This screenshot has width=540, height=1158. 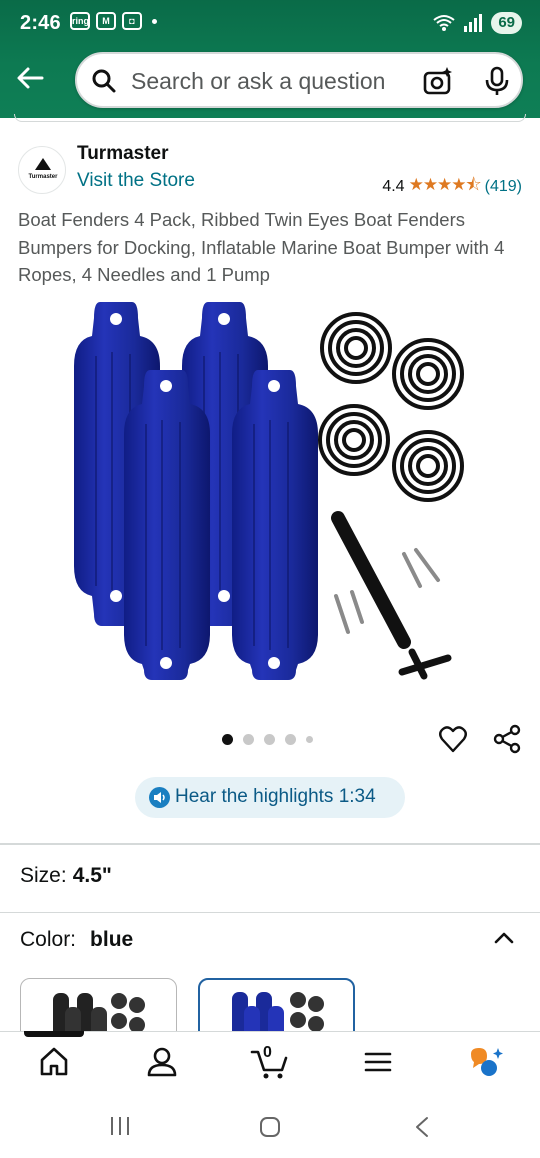 What do you see at coordinates (506, 23) in the screenshot?
I see `battery-indicator: 69` at bounding box center [506, 23].